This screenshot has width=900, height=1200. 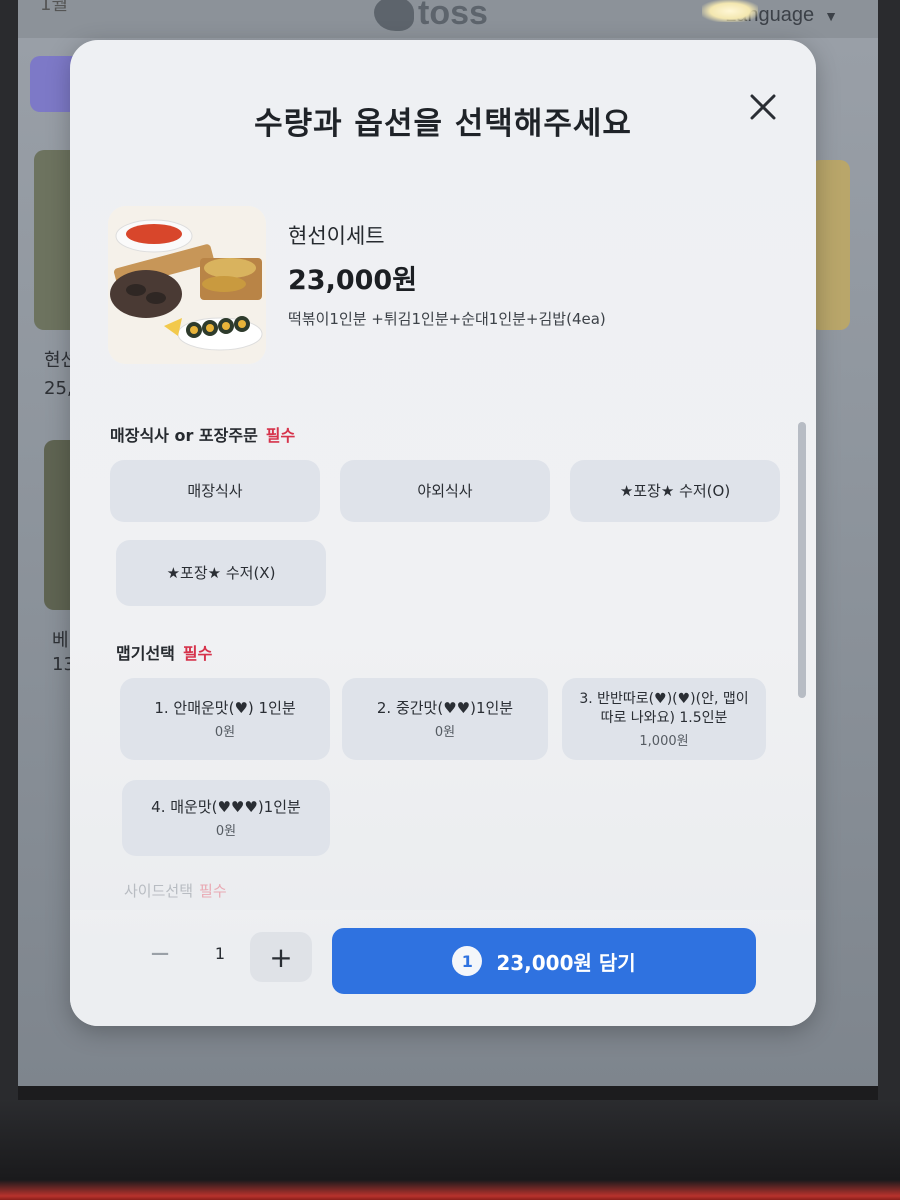 What do you see at coordinates (566, 962) in the screenshot?
I see `add-to-cart-label: 23,000원 담기` at bounding box center [566, 962].